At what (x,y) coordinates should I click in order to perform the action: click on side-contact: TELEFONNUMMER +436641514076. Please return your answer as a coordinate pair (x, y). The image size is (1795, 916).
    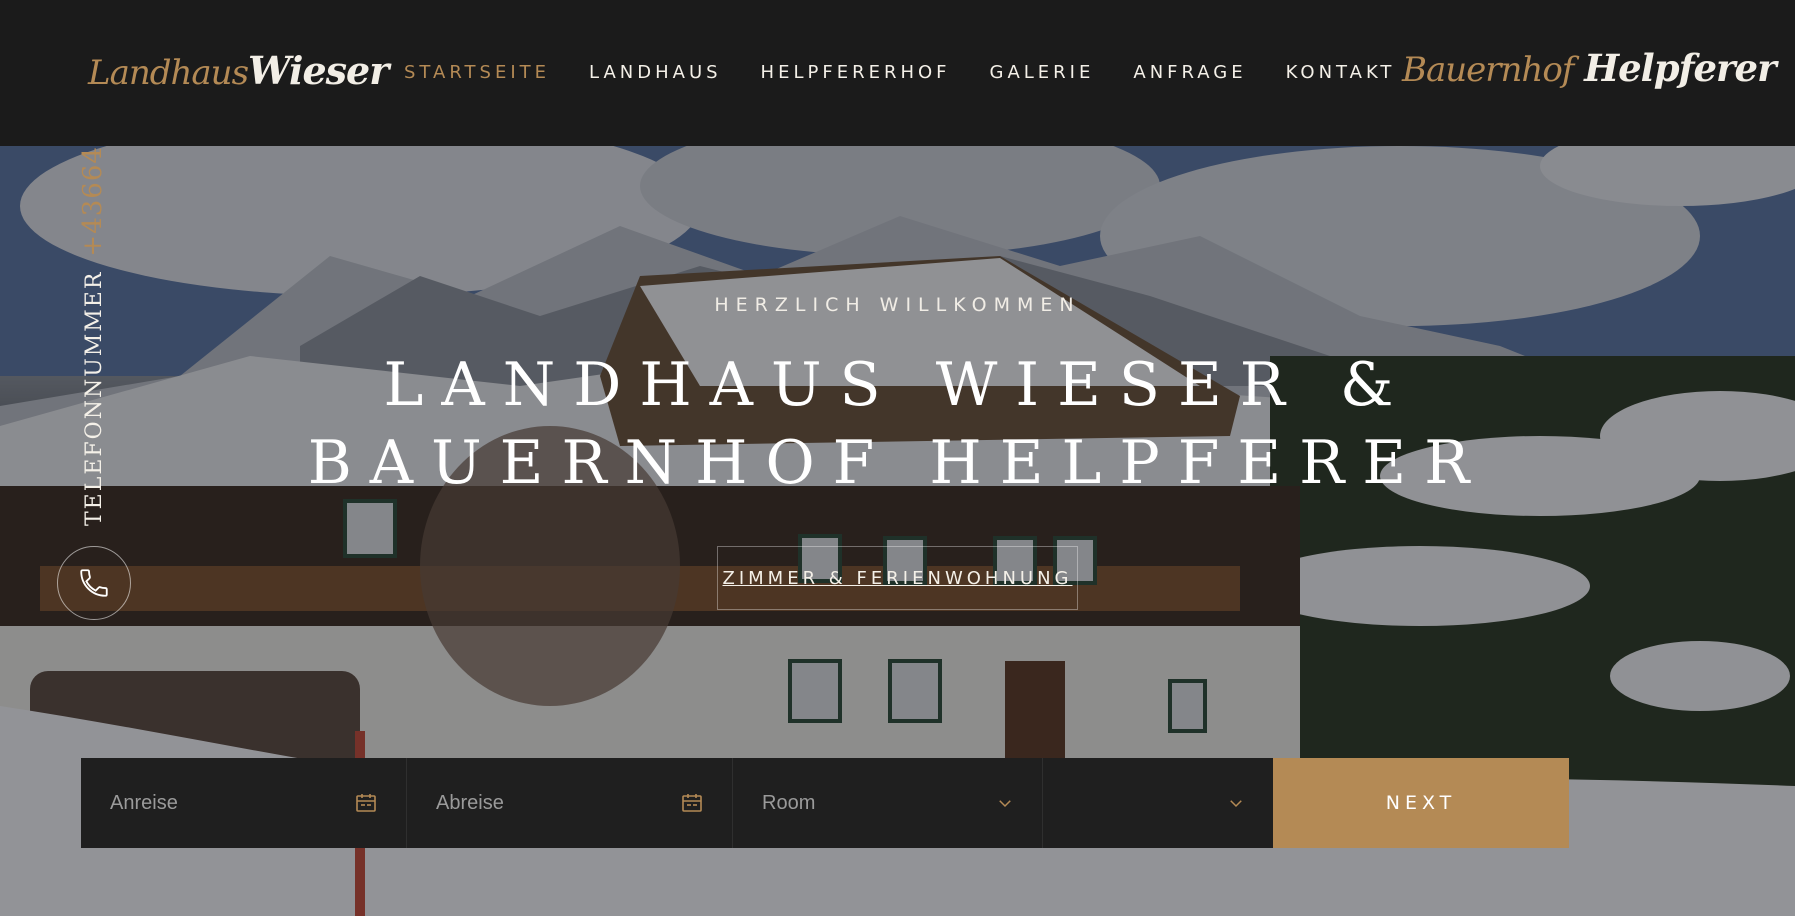
    Looking at the image, I should click on (108, 336).